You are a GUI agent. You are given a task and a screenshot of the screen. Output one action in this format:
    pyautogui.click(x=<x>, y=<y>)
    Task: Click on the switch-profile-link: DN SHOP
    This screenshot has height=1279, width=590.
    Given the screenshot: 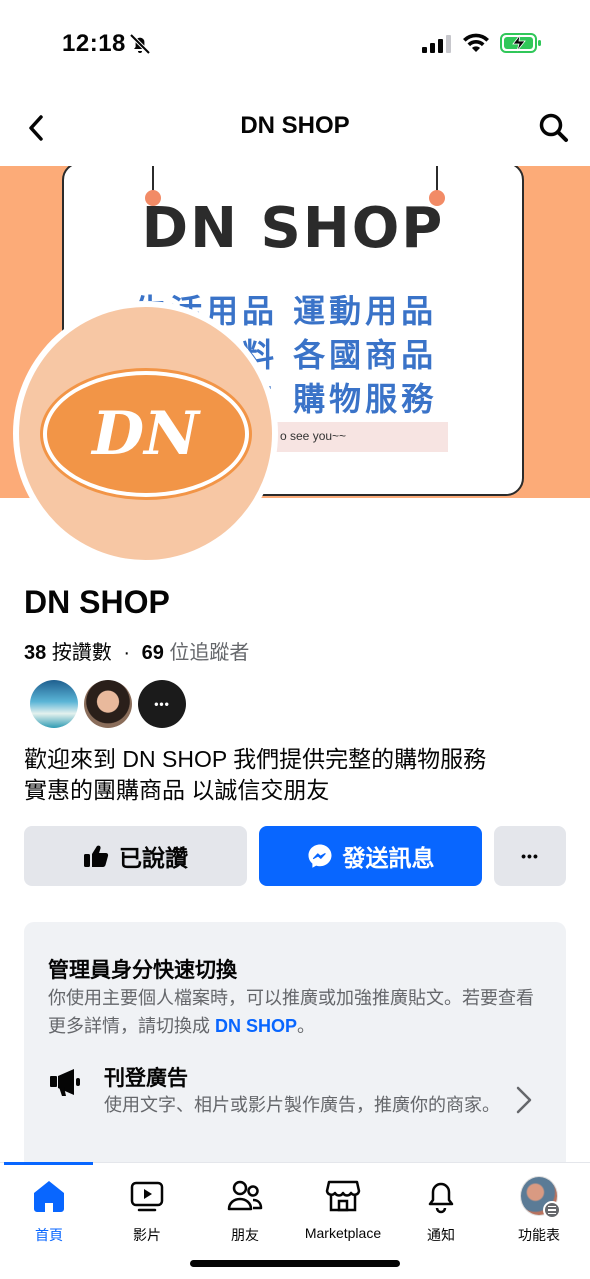 What is the action you would take?
    pyautogui.click(x=256, y=1026)
    